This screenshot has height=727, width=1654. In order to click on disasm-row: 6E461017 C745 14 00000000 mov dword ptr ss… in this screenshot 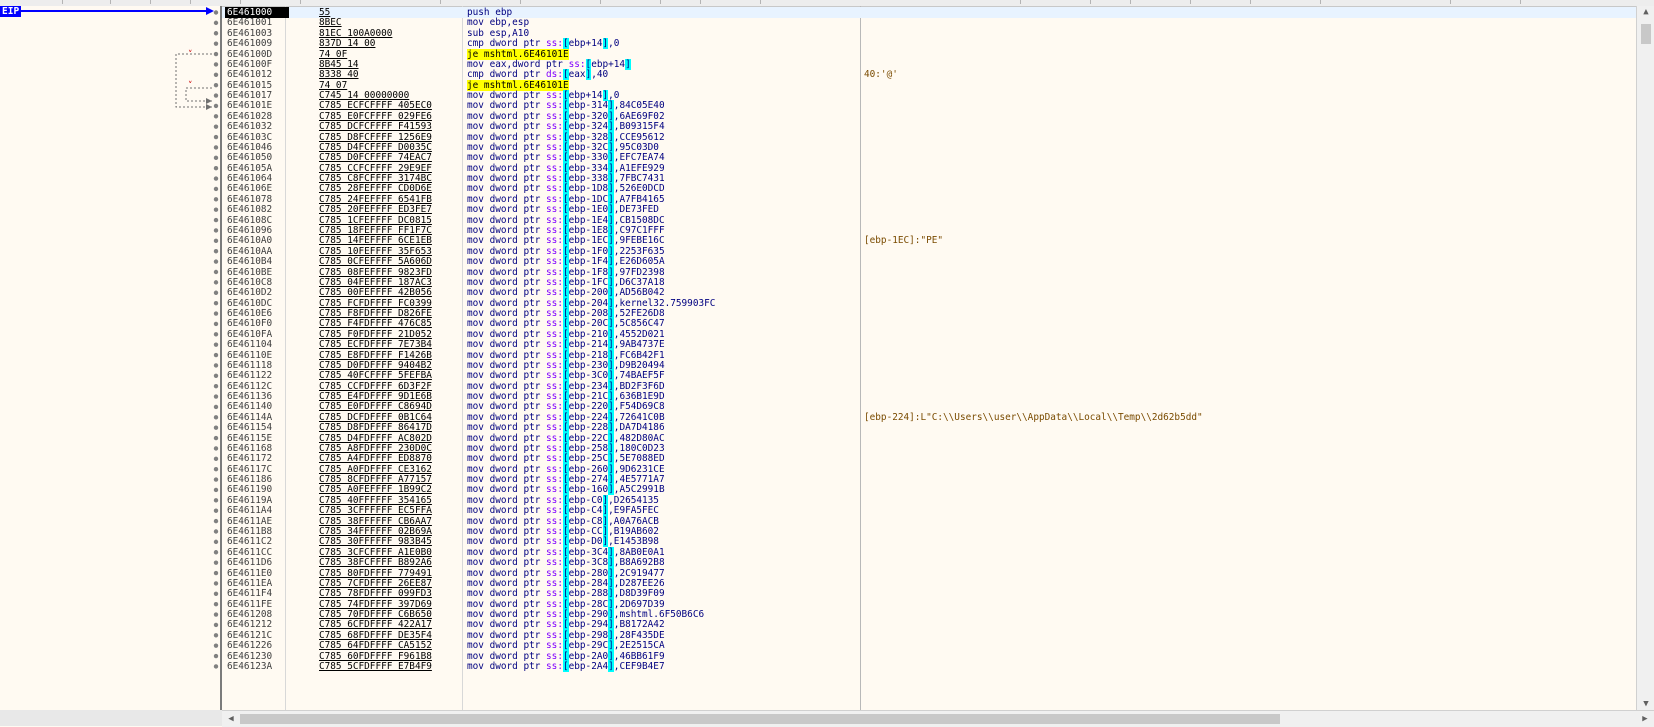, I will do `click(929, 96)`.